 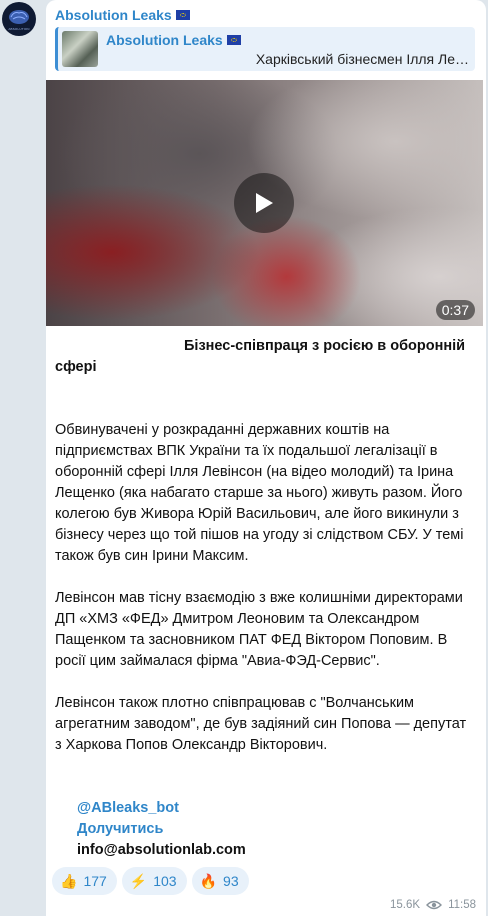 I want to click on channel-name-text: Absolution Leaks, so click(x=113, y=15).